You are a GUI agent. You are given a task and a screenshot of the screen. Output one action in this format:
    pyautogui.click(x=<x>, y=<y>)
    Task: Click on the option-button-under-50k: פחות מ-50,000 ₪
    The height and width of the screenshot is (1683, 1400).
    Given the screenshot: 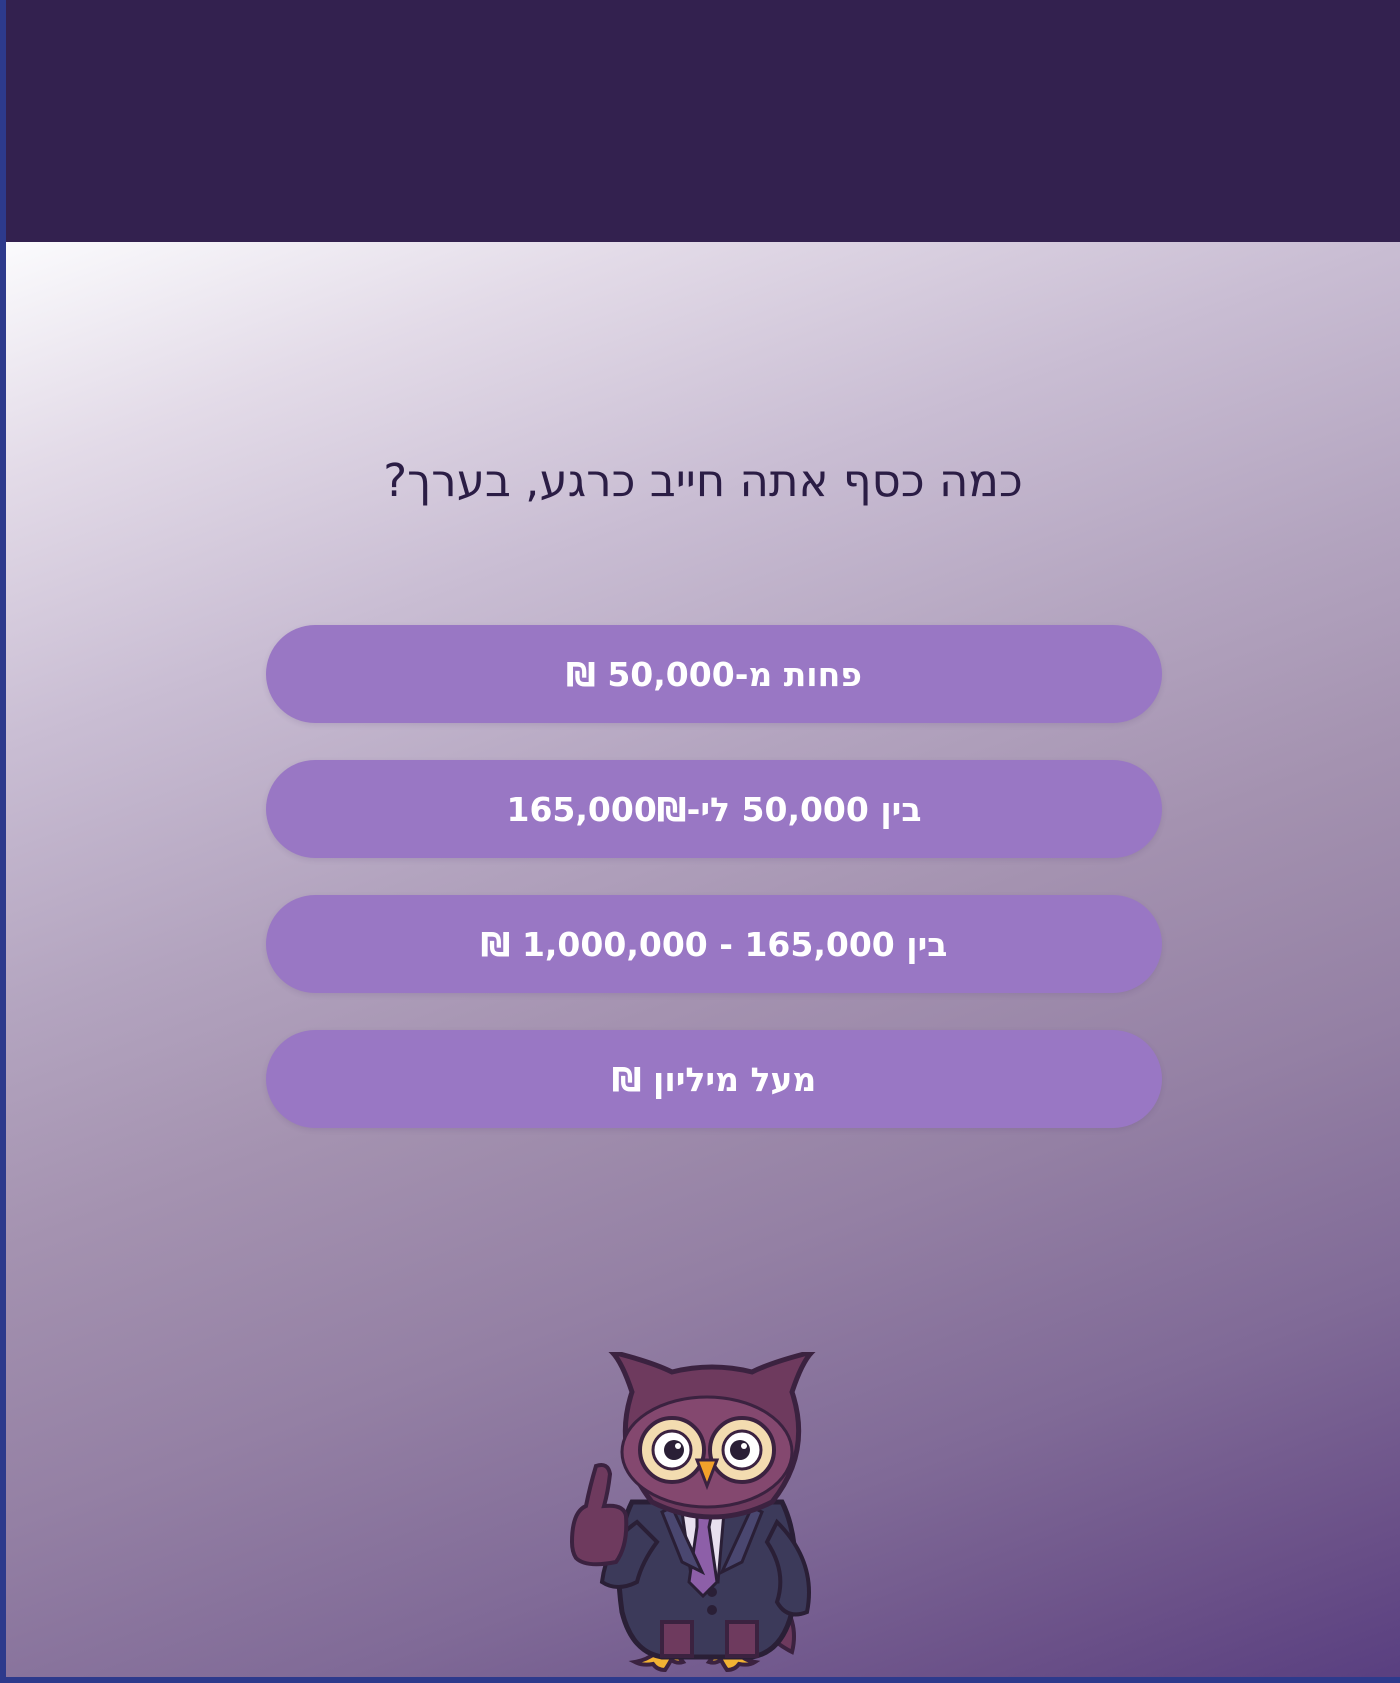 What is the action you would take?
    pyautogui.click(x=714, y=674)
    